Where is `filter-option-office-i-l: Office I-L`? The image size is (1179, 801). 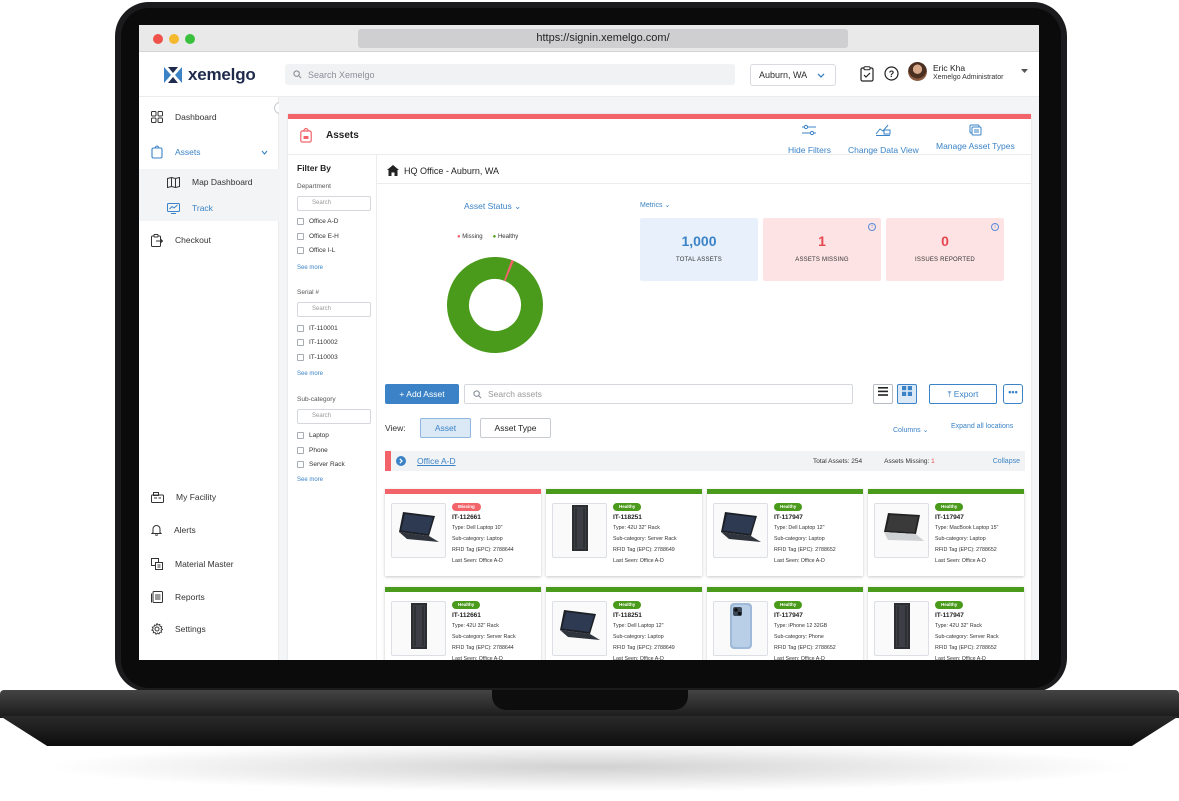 filter-option-office-i-l: Office I-L is located at coordinates (316, 250).